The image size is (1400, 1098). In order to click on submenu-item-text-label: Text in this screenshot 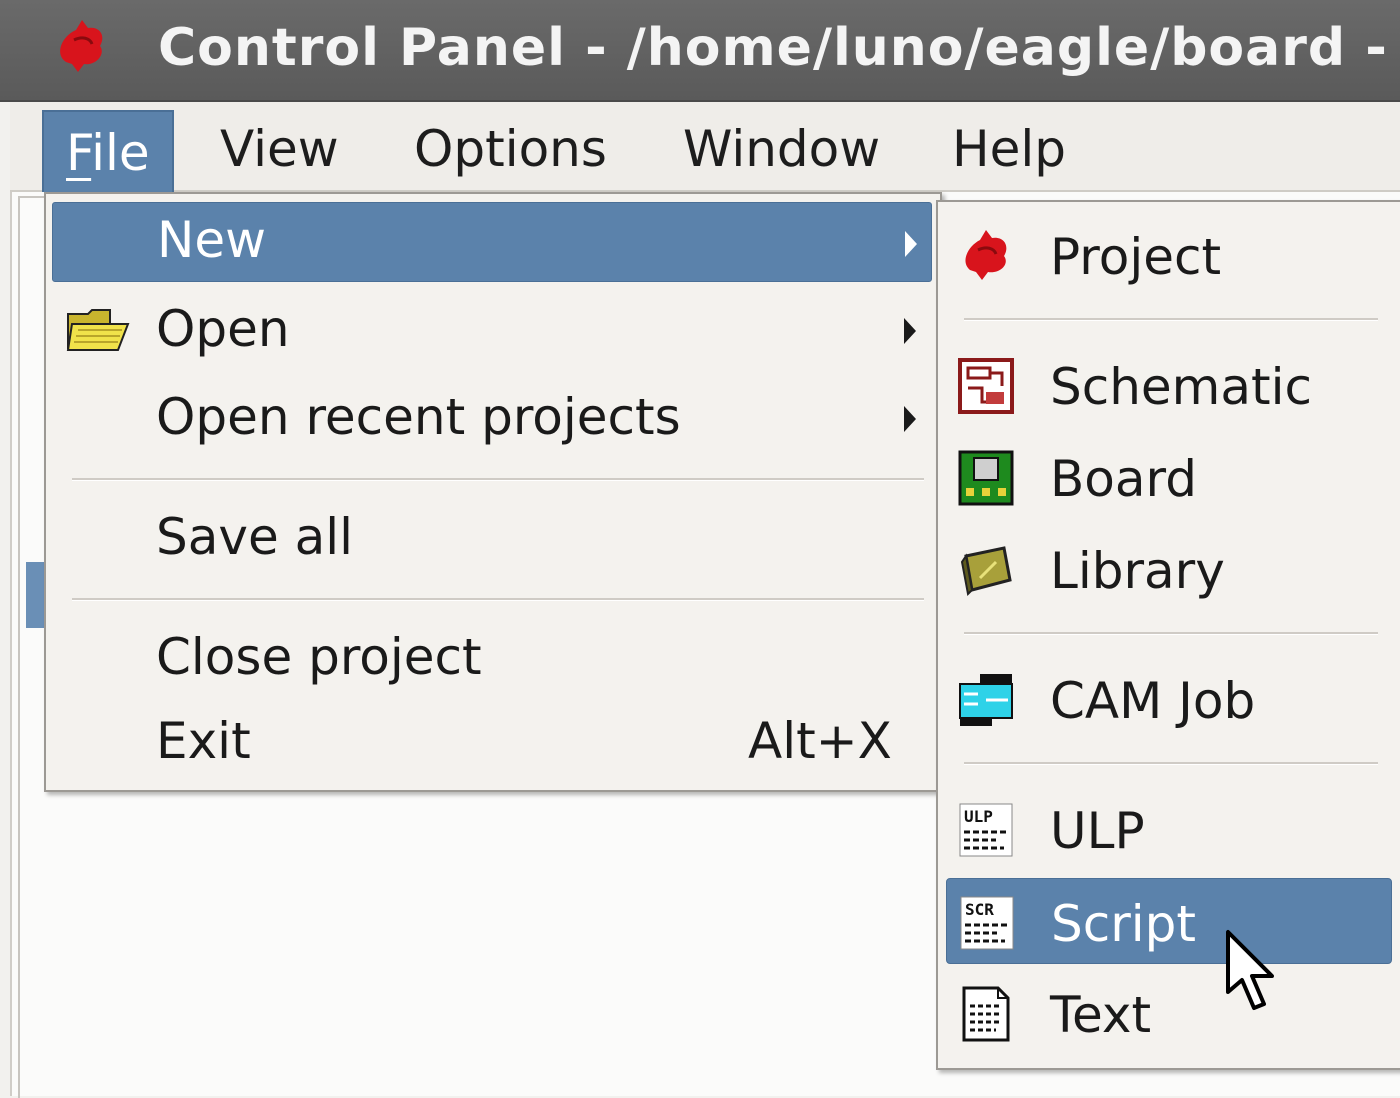, I will do `click(1101, 1015)`.